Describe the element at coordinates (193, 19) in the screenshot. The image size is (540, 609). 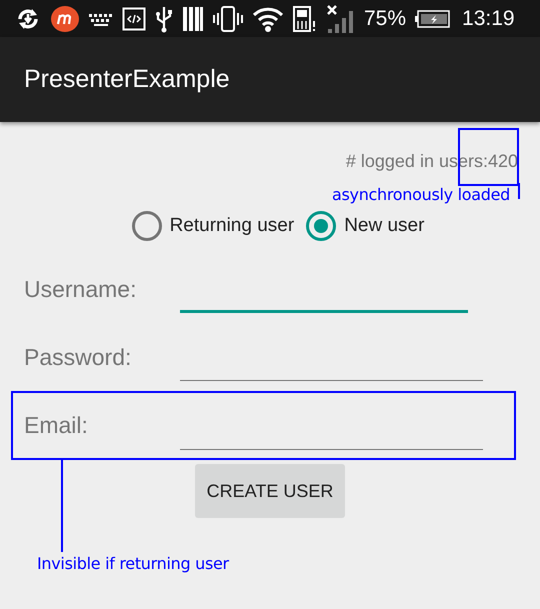
I see `bars-icon` at that location.